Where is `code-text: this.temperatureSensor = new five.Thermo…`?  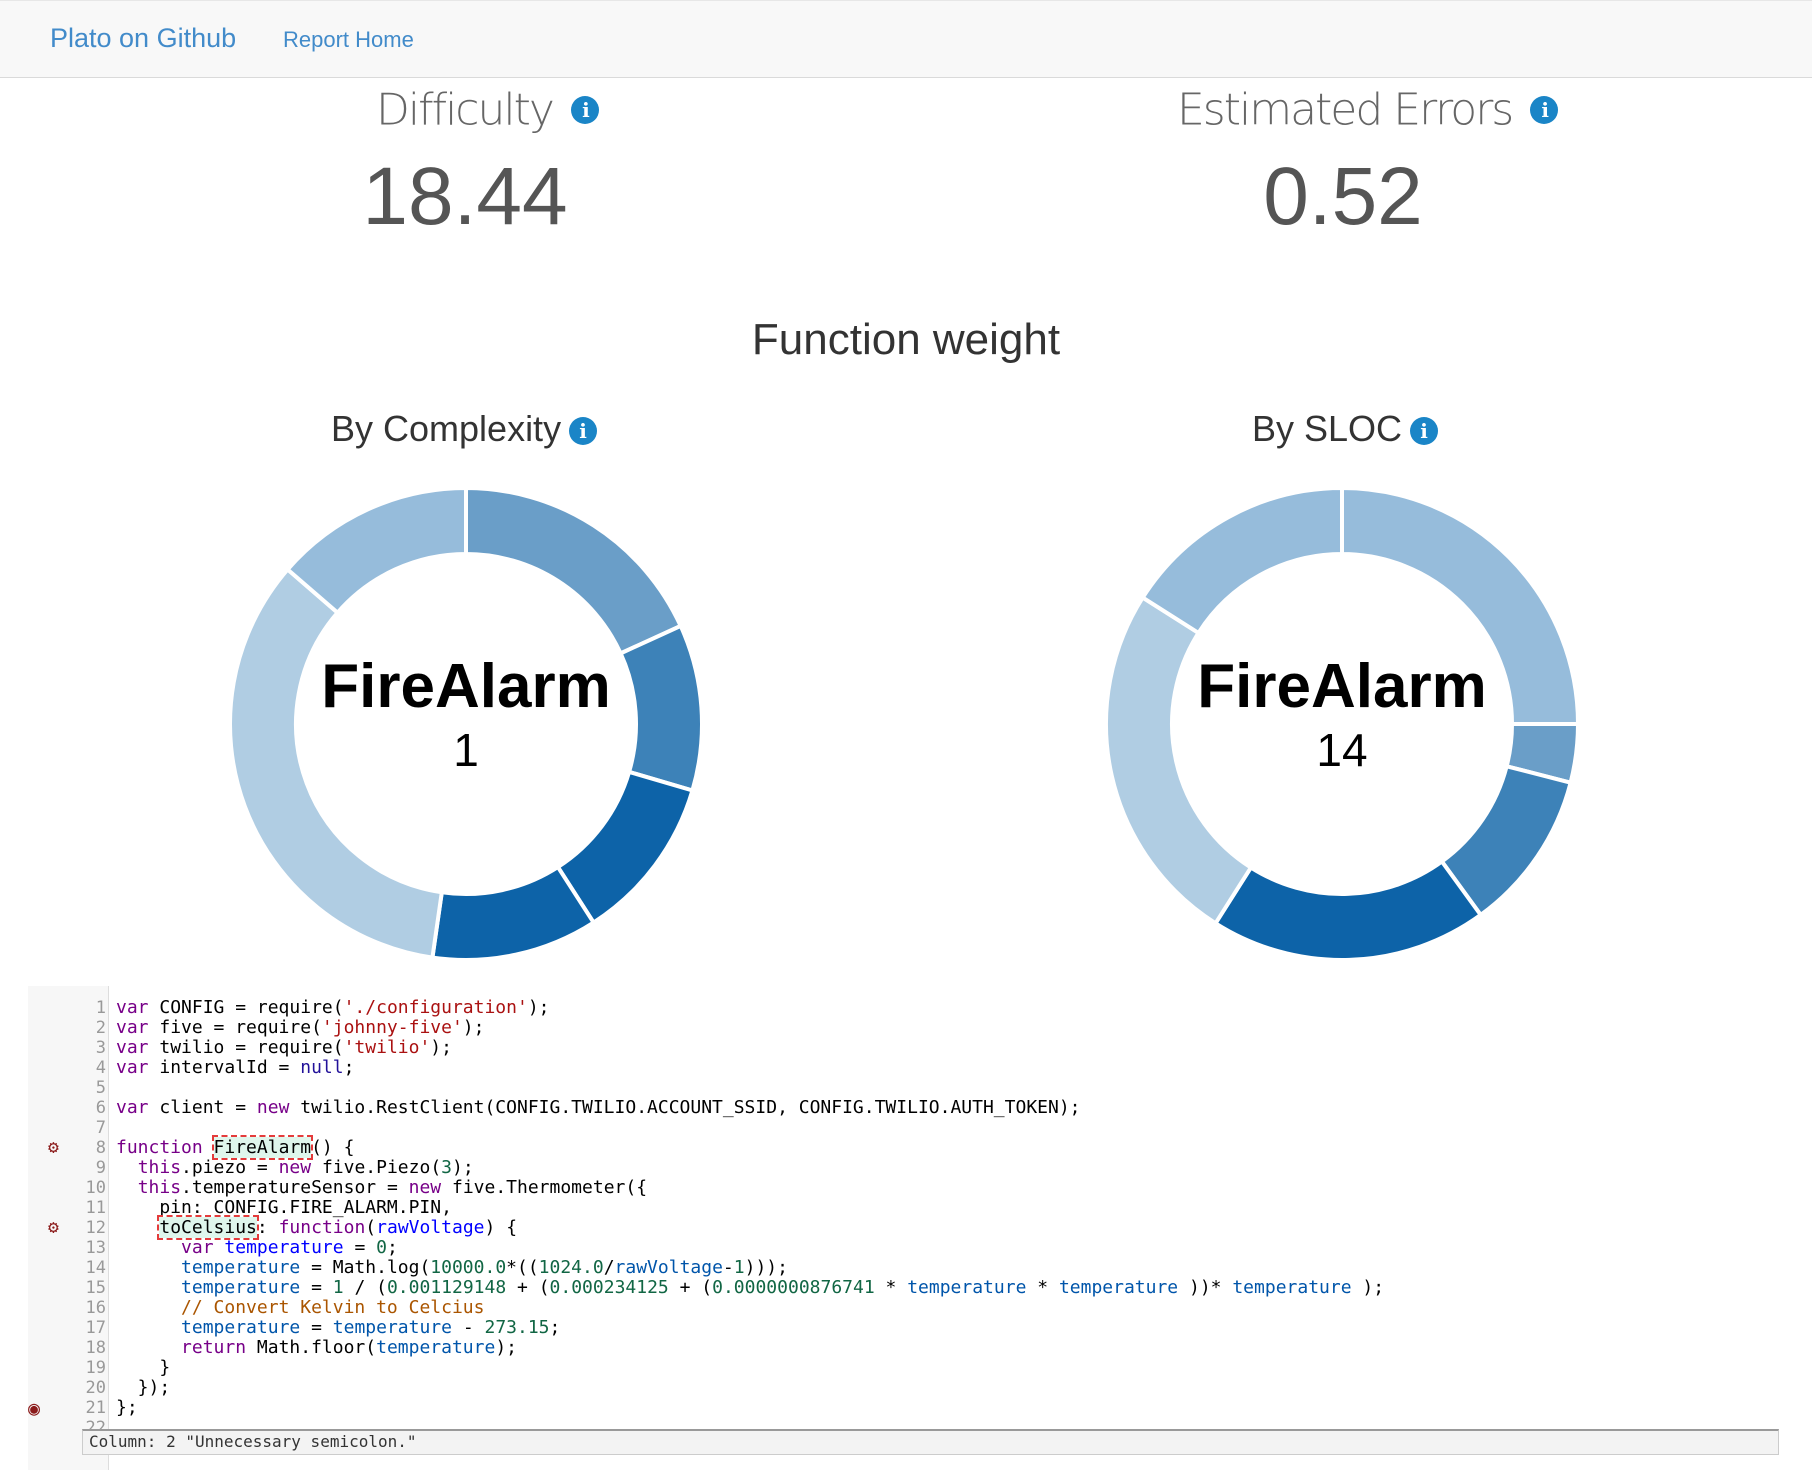 code-text: this.temperatureSensor = new five.Thermo… is located at coordinates (392, 1187).